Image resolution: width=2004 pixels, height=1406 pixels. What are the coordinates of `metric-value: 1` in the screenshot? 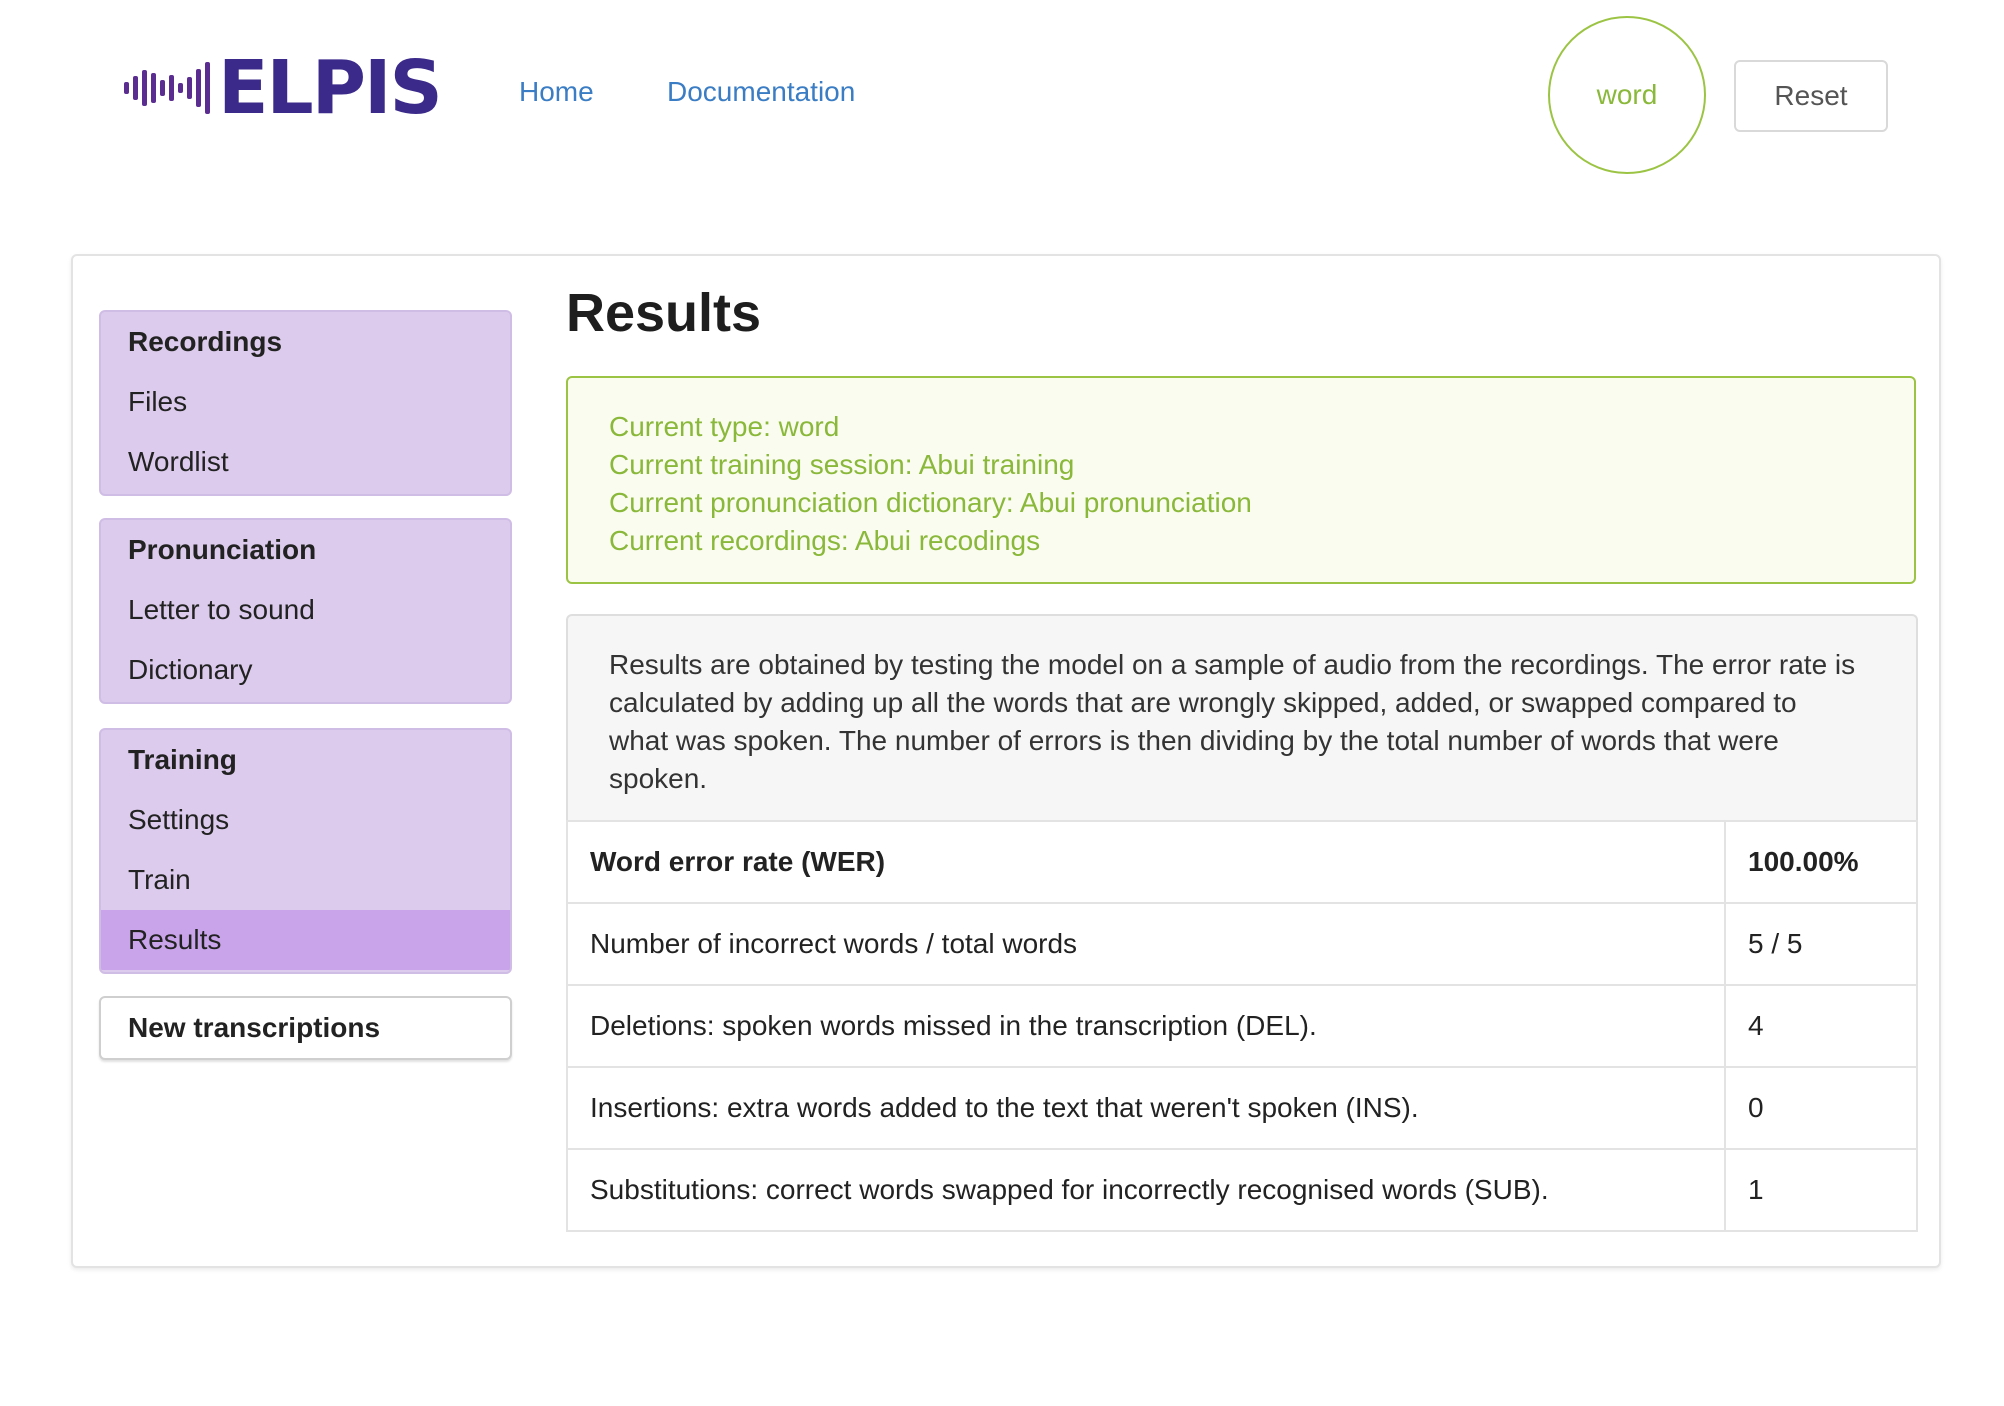 It's located at (1821, 1190).